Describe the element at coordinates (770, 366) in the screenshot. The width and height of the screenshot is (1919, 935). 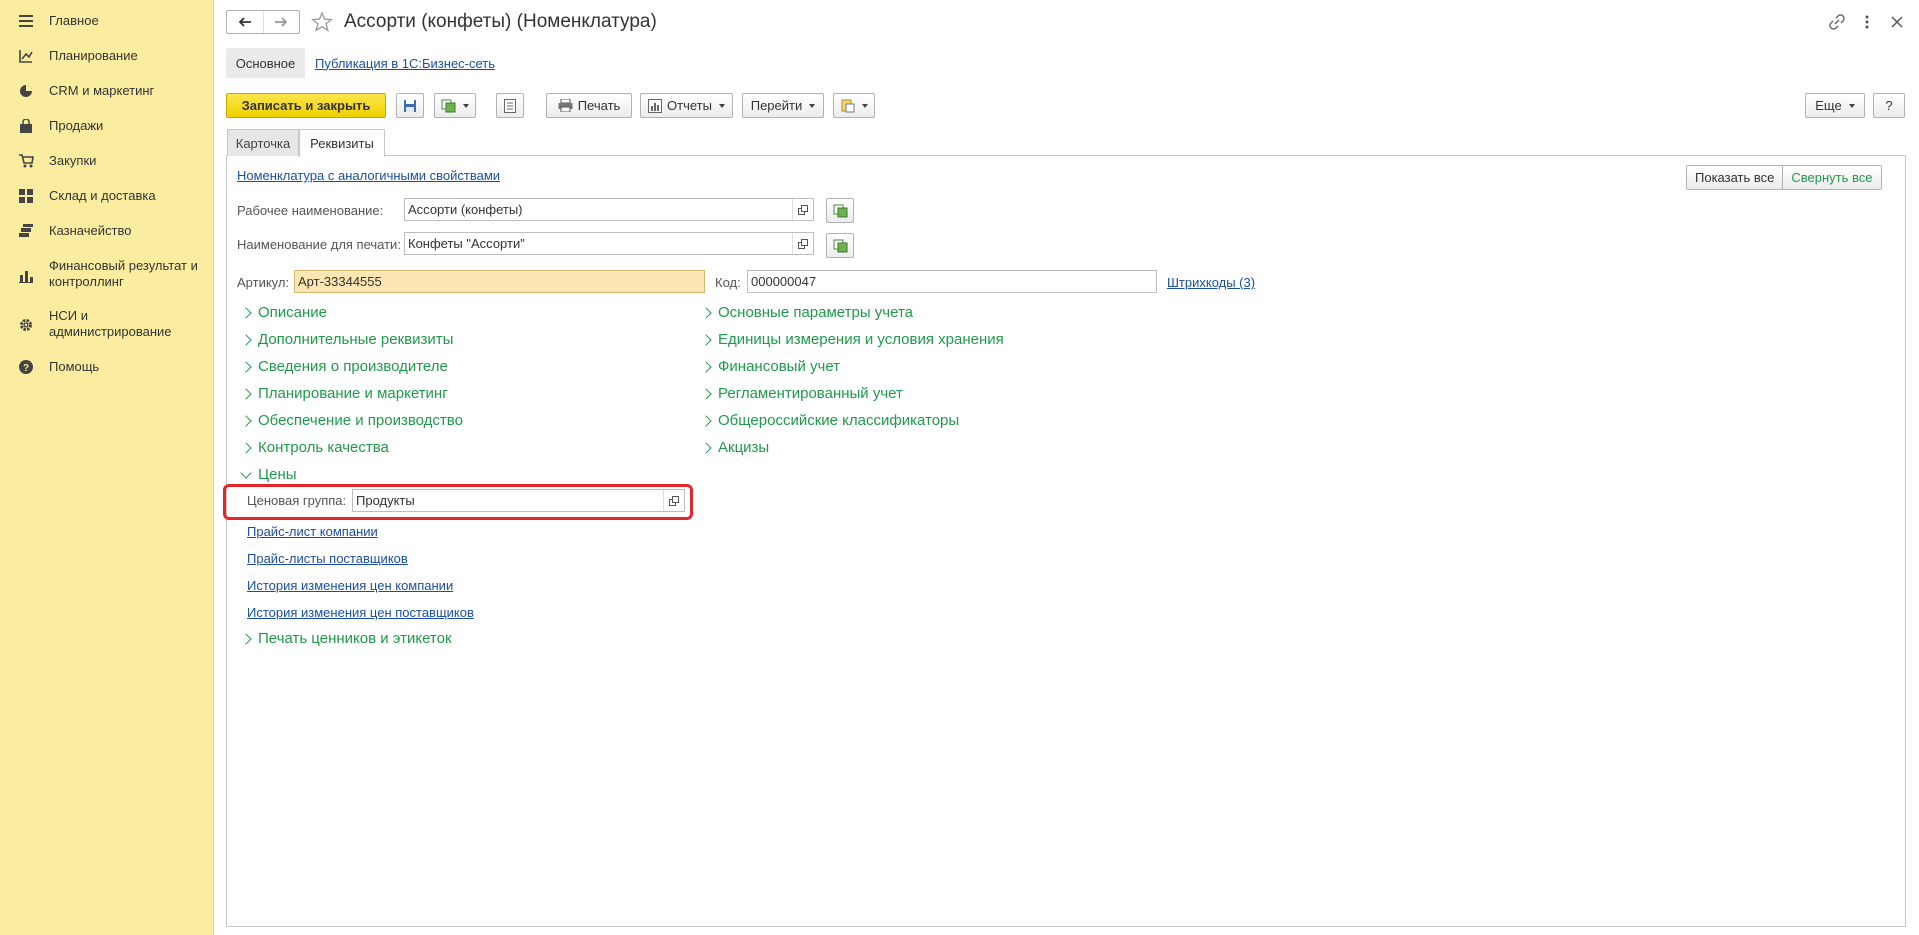
I see `group-financial-accounting: Финансовый учет` at that location.